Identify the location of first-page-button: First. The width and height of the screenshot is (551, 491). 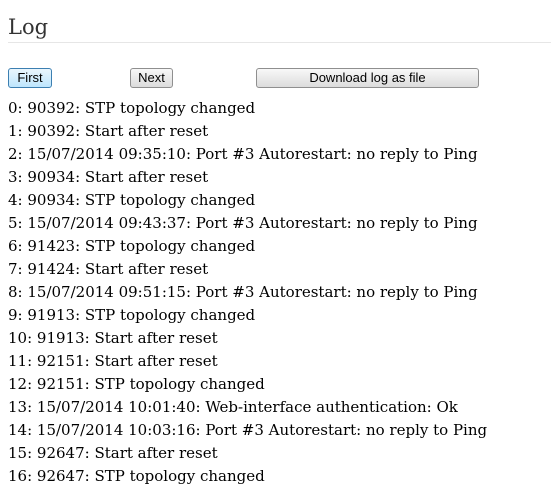
(30, 78).